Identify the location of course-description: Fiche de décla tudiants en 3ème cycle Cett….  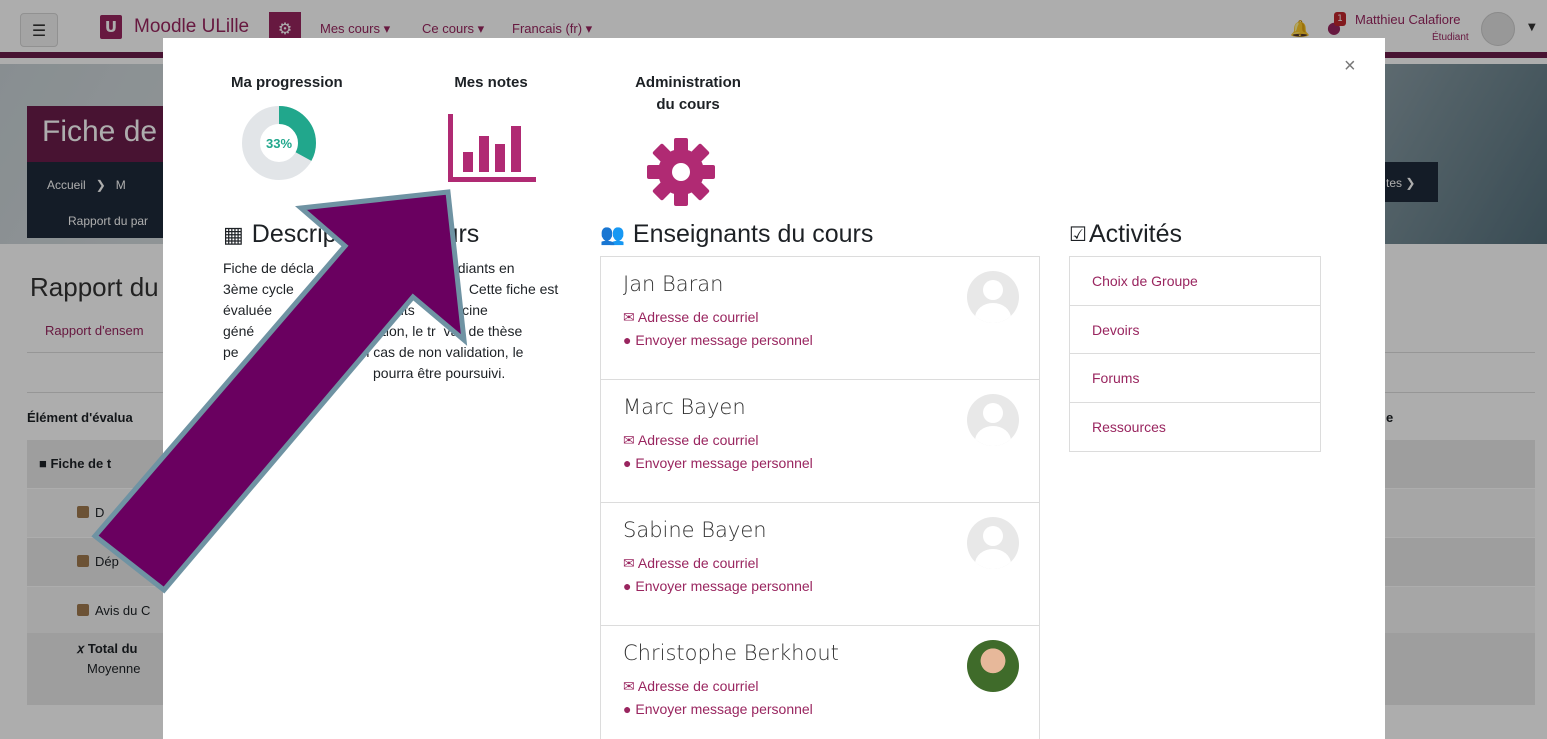
(393, 321).